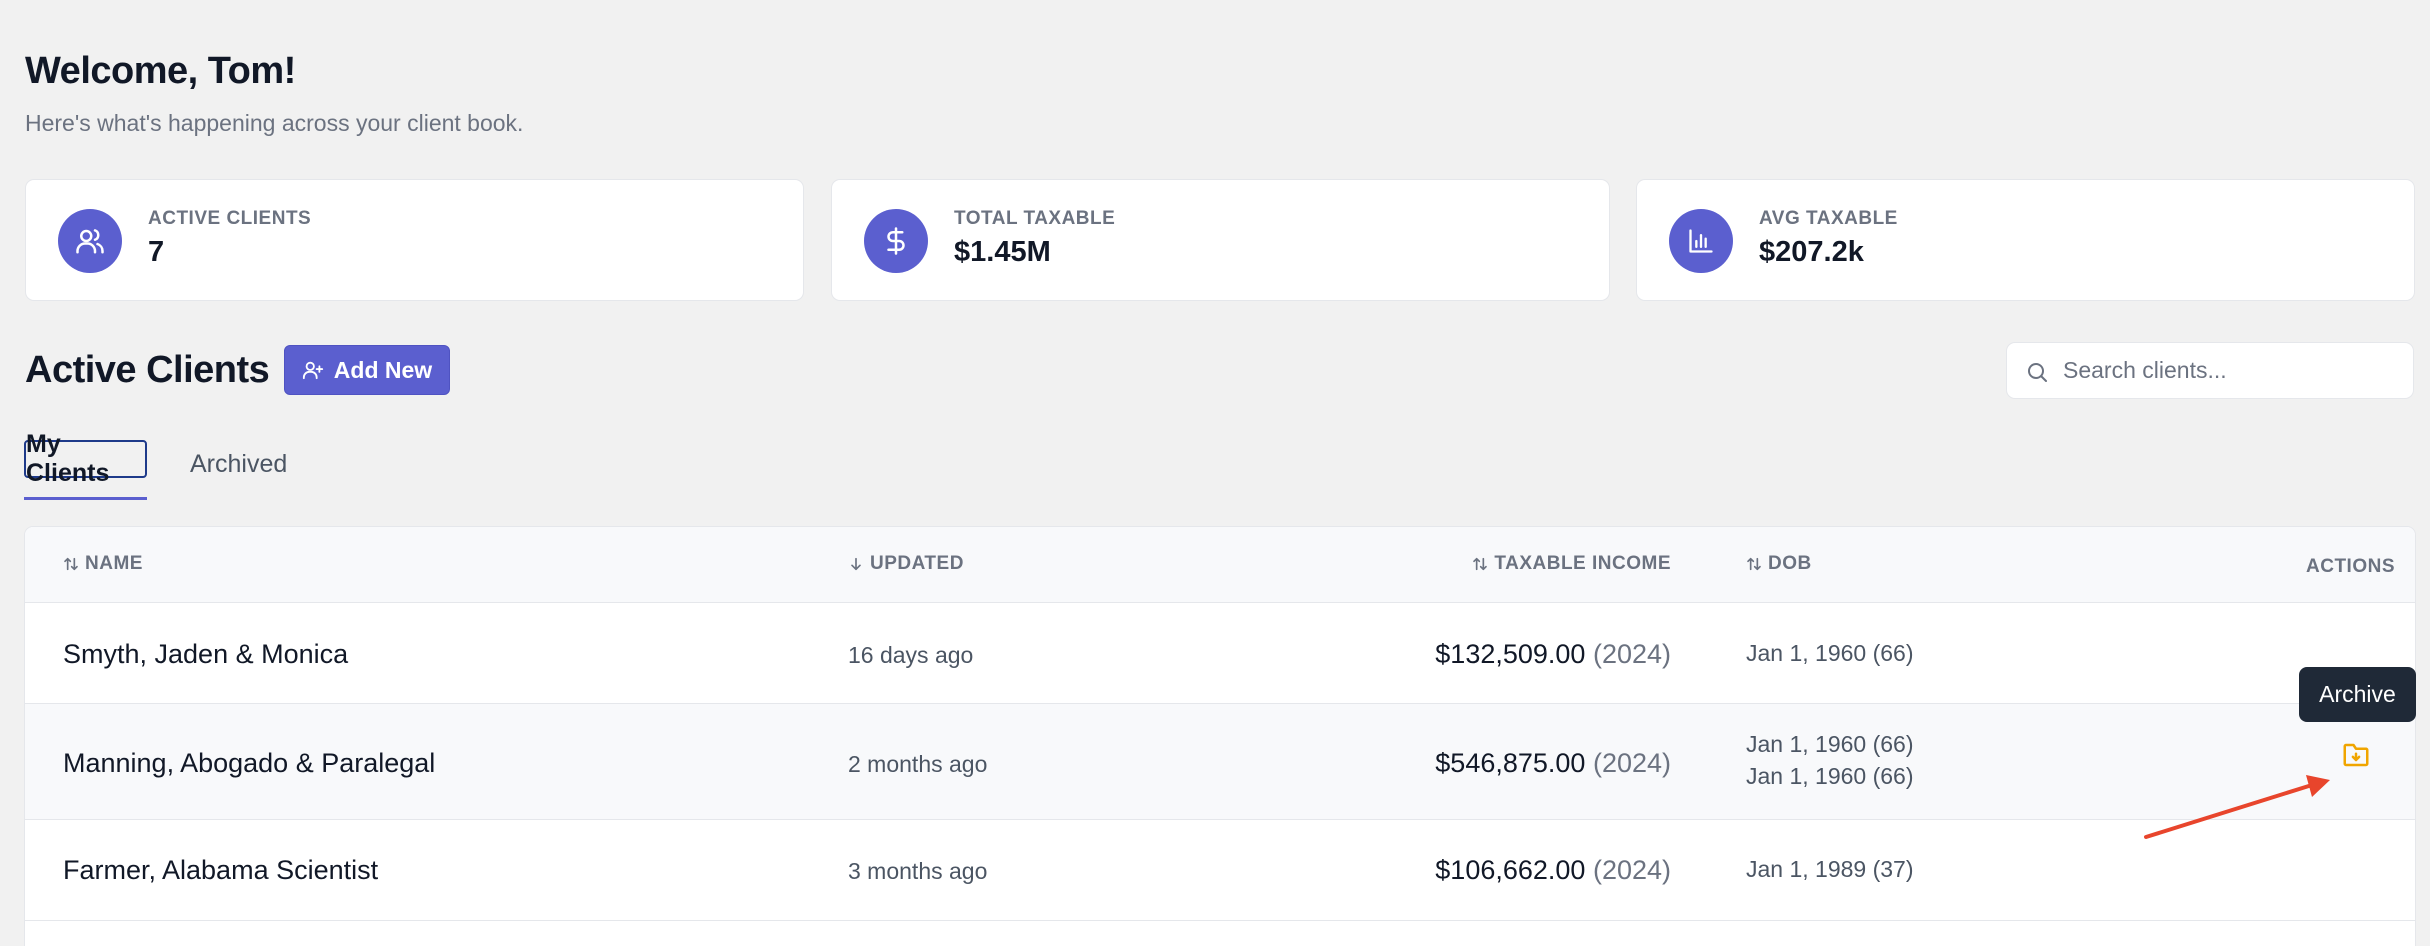  I want to click on income-amount: $546,875.00, so click(1510, 763).